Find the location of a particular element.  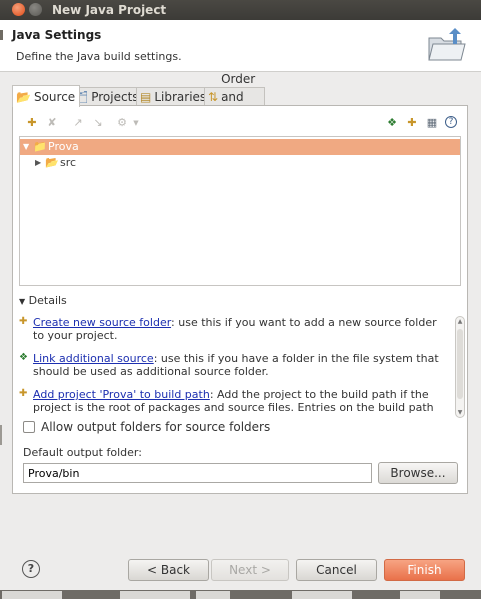

finish-button: Finish is located at coordinates (424, 570).